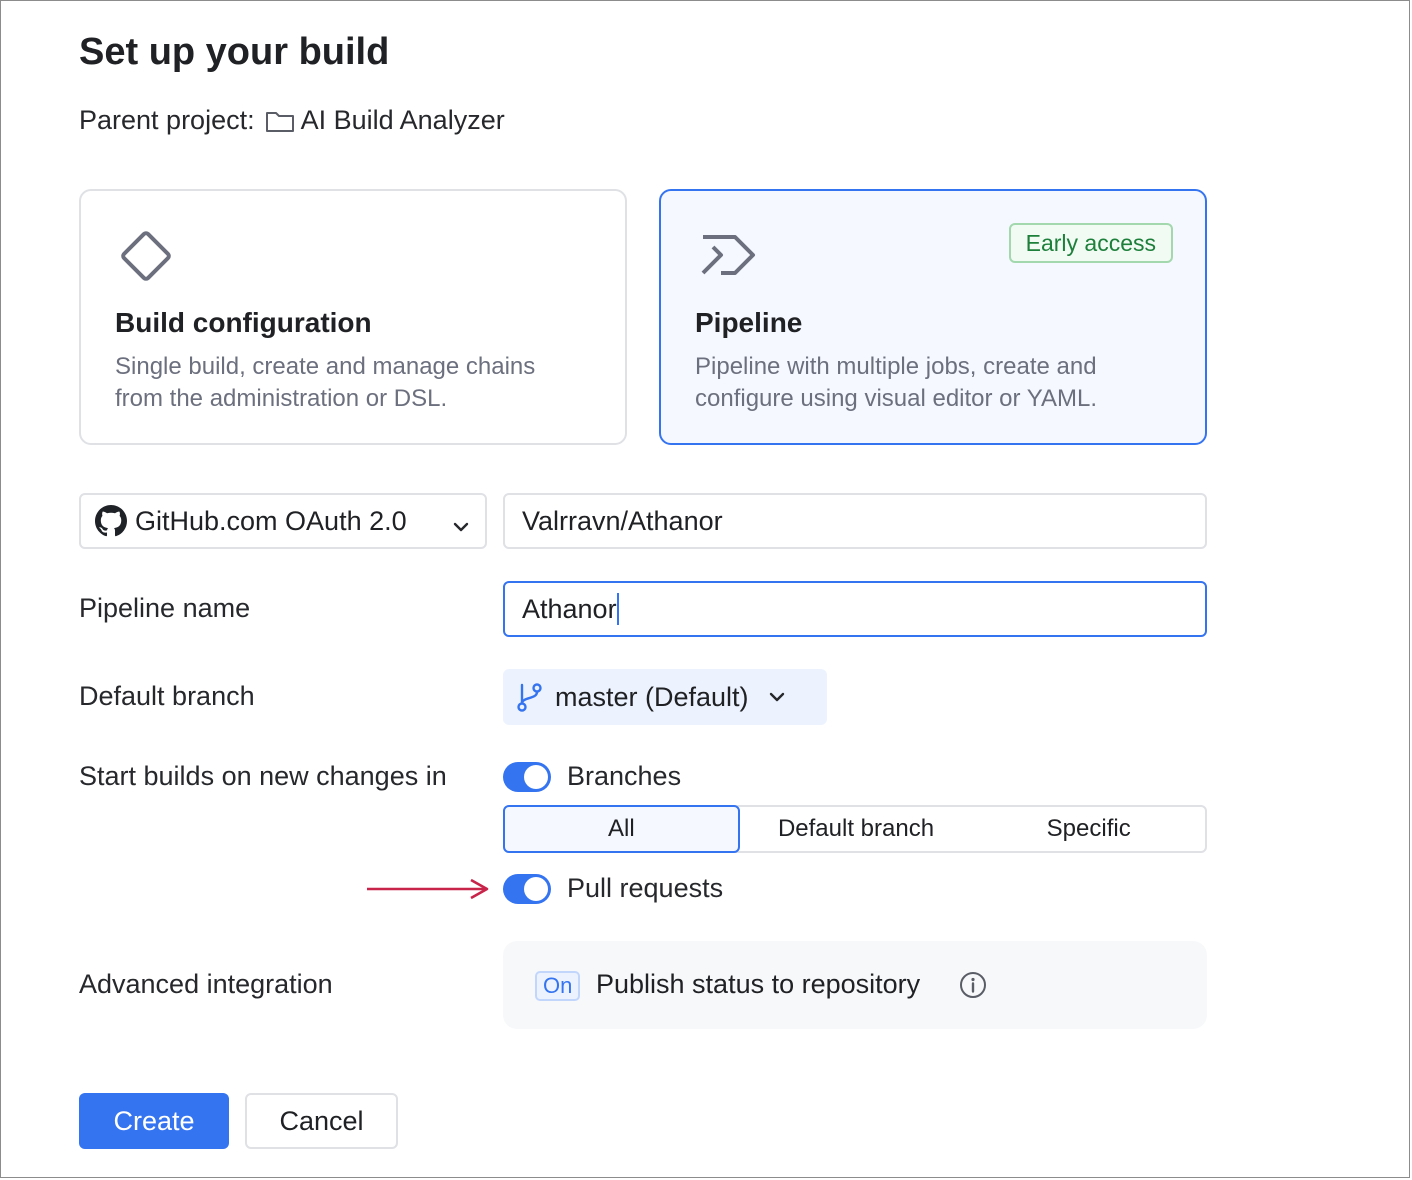 This screenshot has height=1180, width=1412. I want to click on pull-requests-toggle-label: Pull requests, so click(645, 888).